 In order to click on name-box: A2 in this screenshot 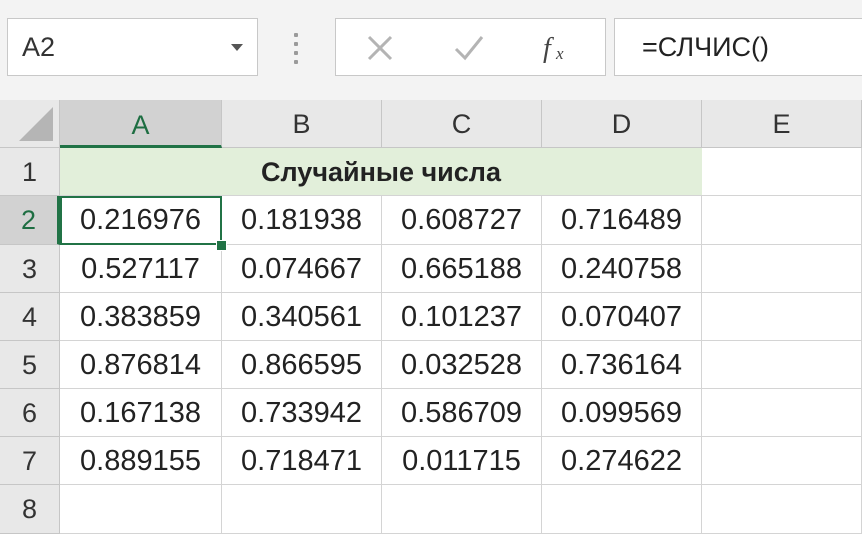, I will do `click(132, 47)`.